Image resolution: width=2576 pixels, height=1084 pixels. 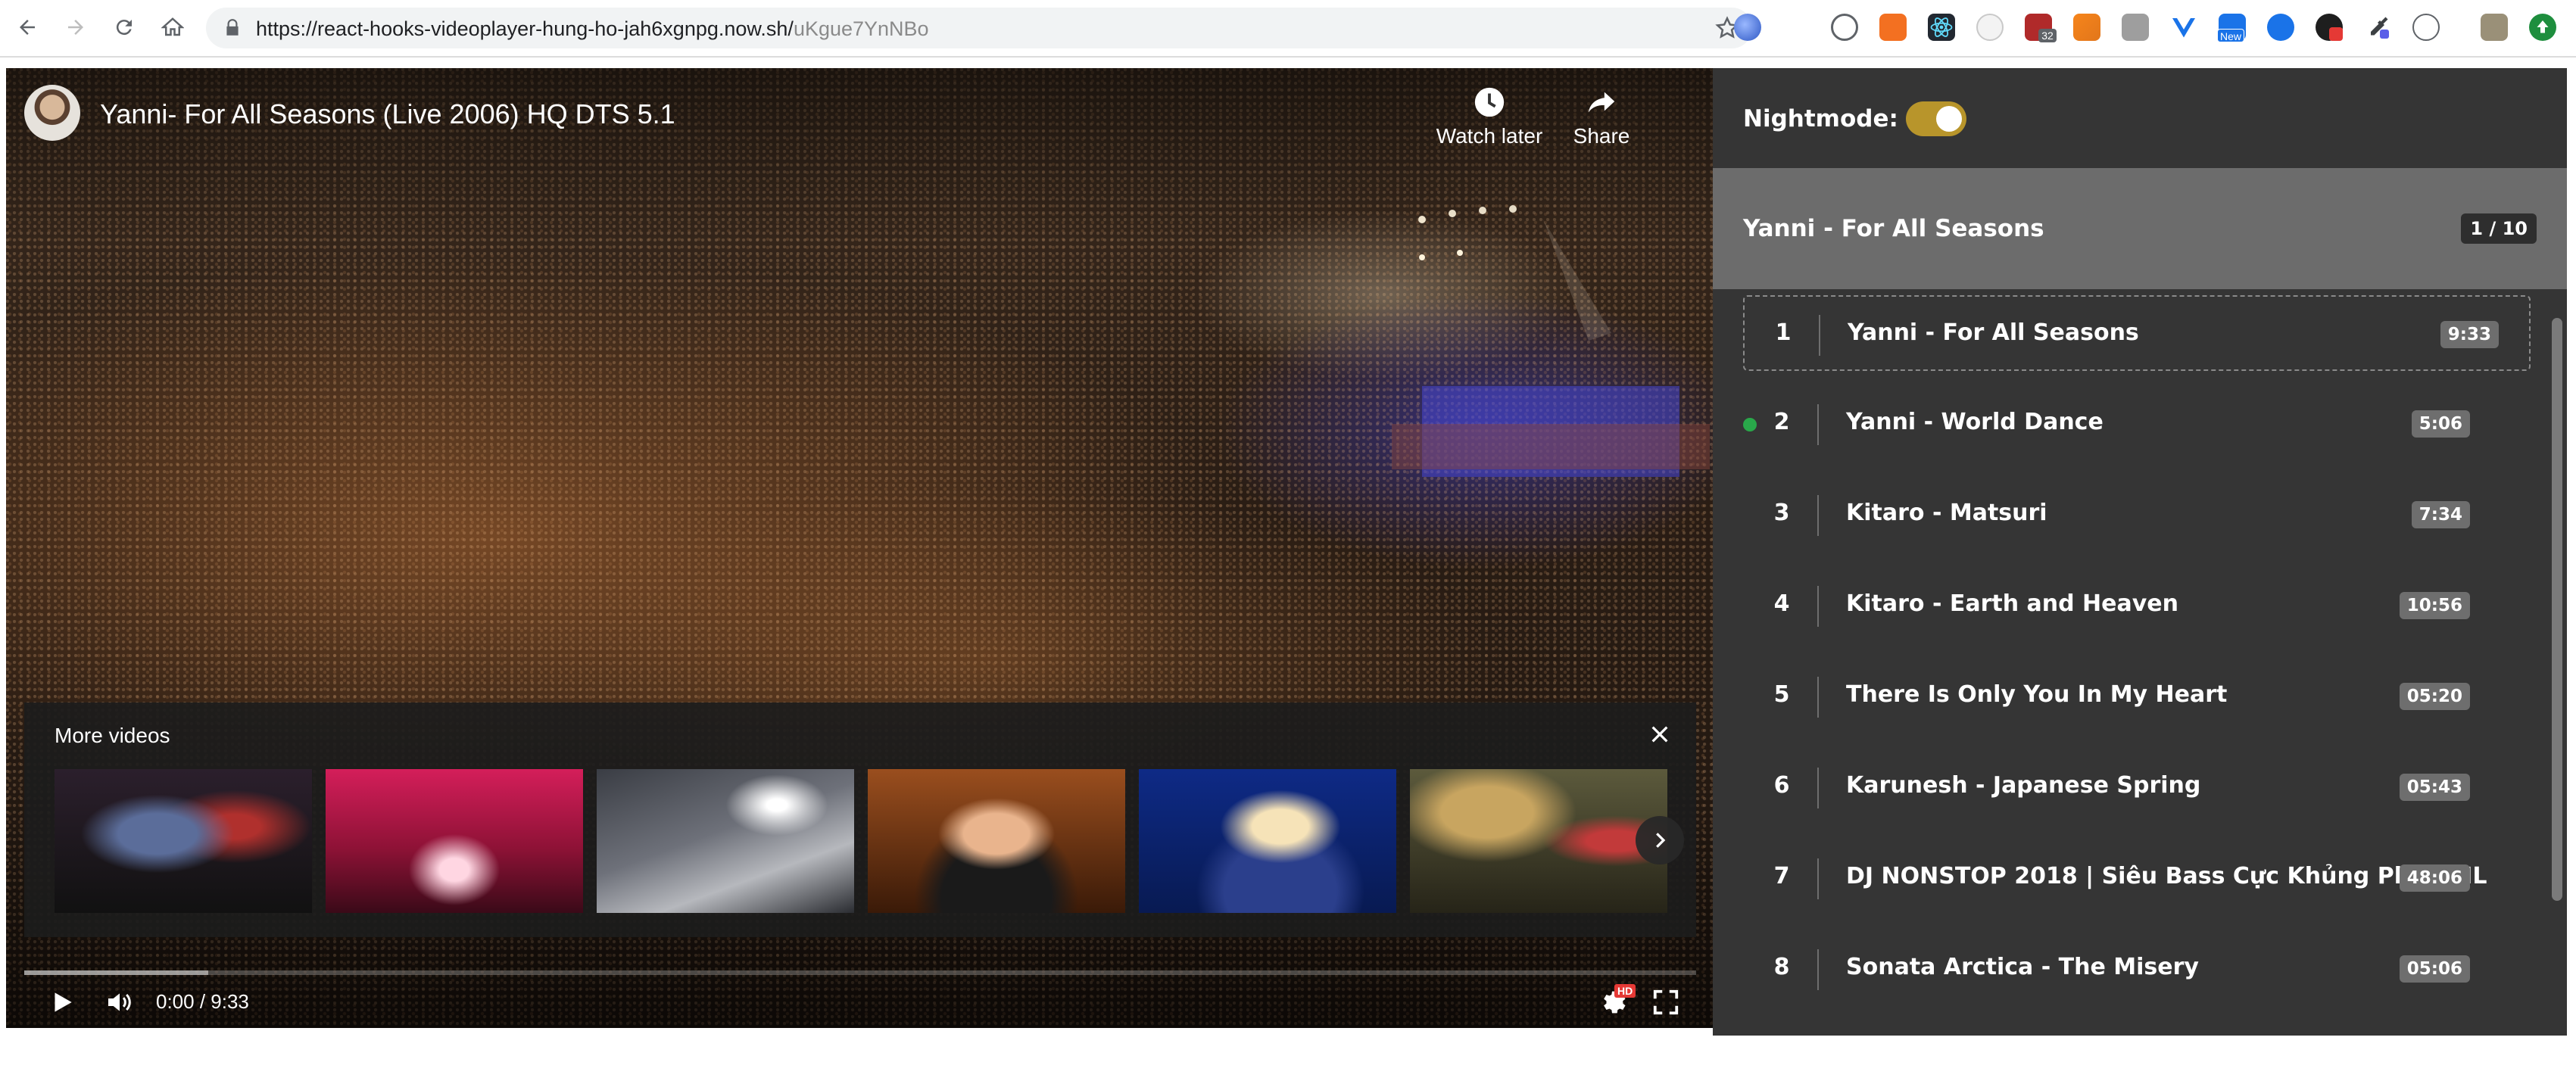 I want to click on extension-a11y-icon, so click(x=2426, y=27).